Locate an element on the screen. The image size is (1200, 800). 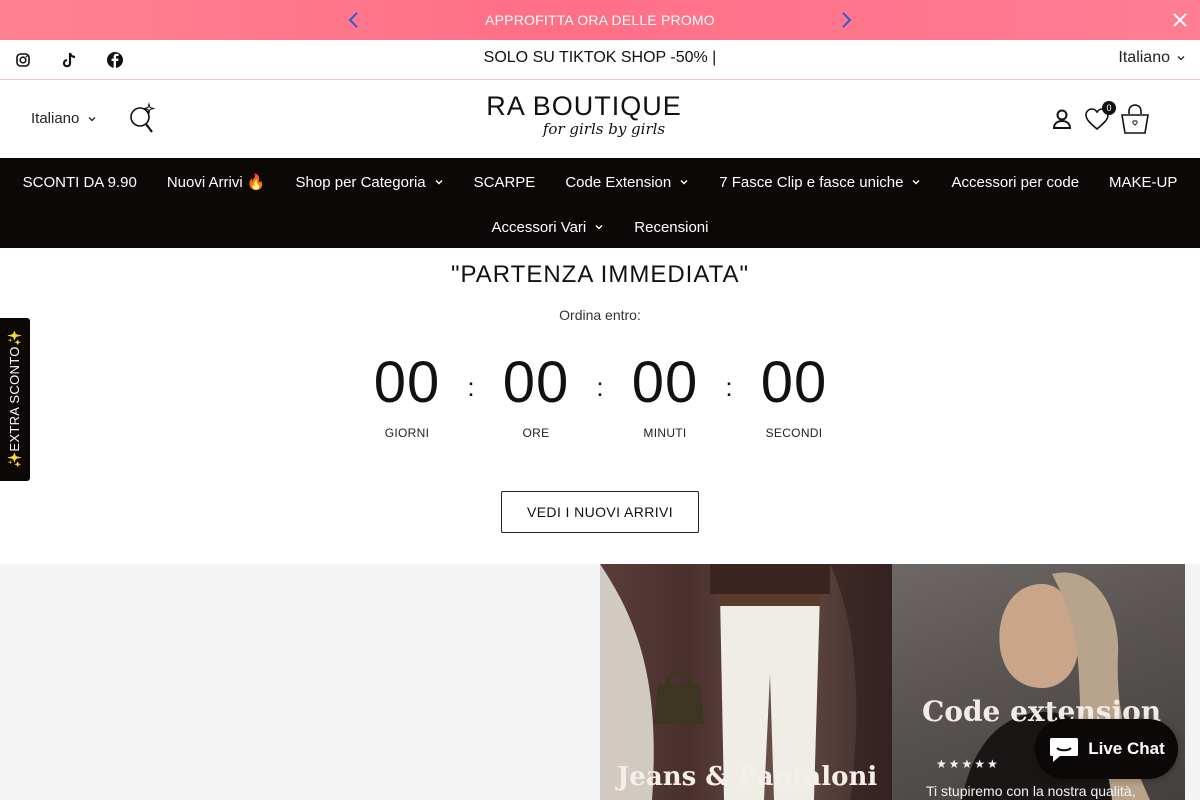
nav-item-label: Accessori Vari is located at coordinates (539, 227).